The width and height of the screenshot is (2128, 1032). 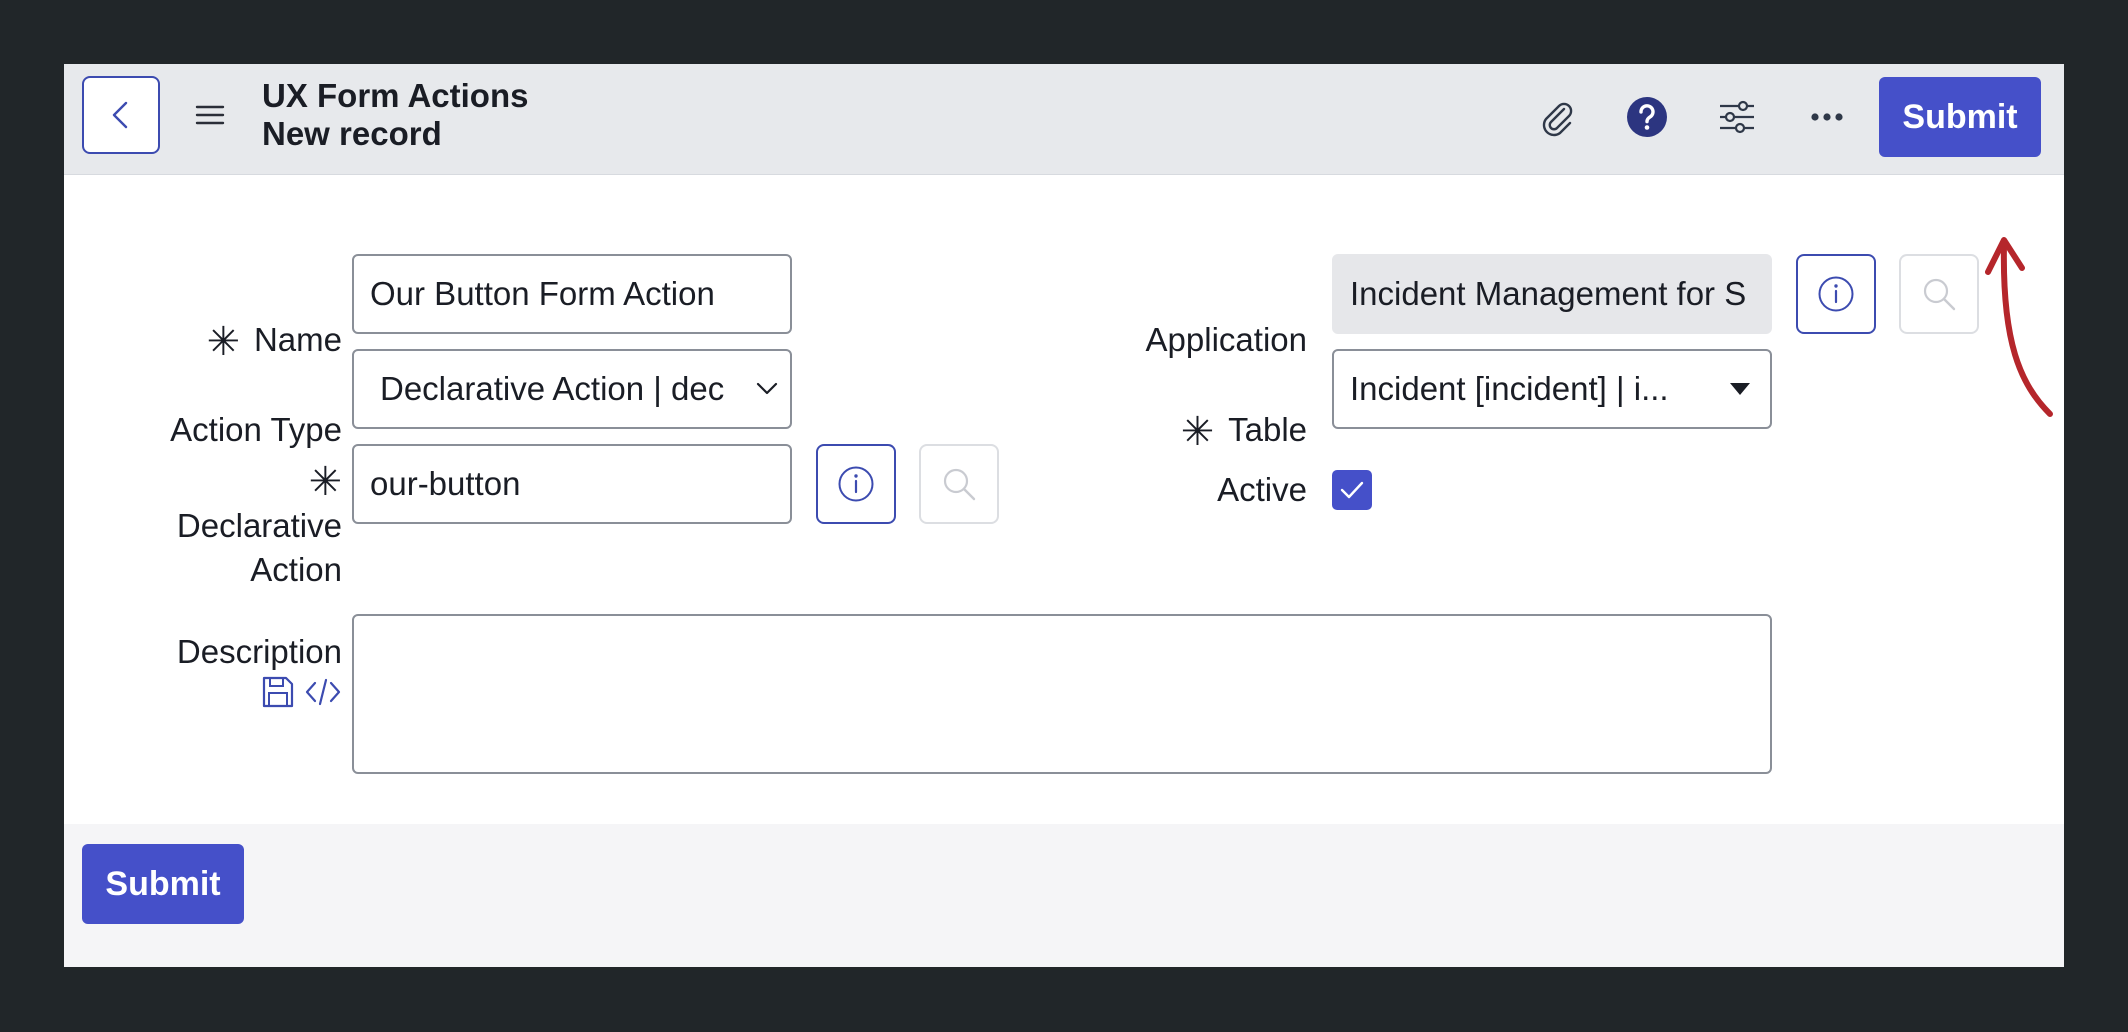 I want to click on menu-button, so click(x=210, y=115).